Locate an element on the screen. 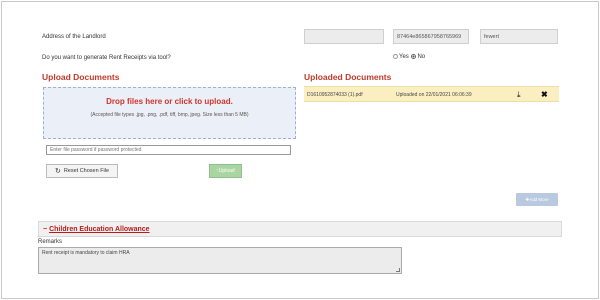  remarks-value: Rent receipt is mandatory to claim HRA is located at coordinates (86, 253).